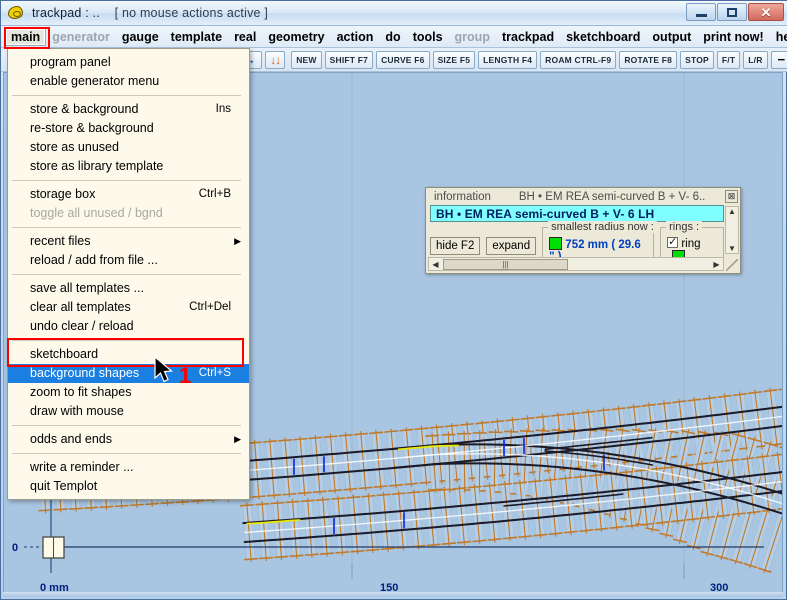 The height and width of the screenshot is (600, 787). What do you see at coordinates (472, 36) in the screenshot?
I see `menu-group: group` at bounding box center [472, 36].